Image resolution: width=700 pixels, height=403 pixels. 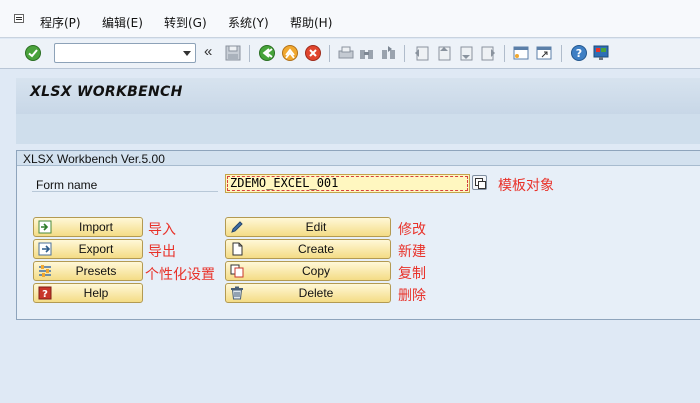 What do you see at coordinates (389, 53) in the screenshot?
I see `find-next-icon` at bounding box center [389, 53].